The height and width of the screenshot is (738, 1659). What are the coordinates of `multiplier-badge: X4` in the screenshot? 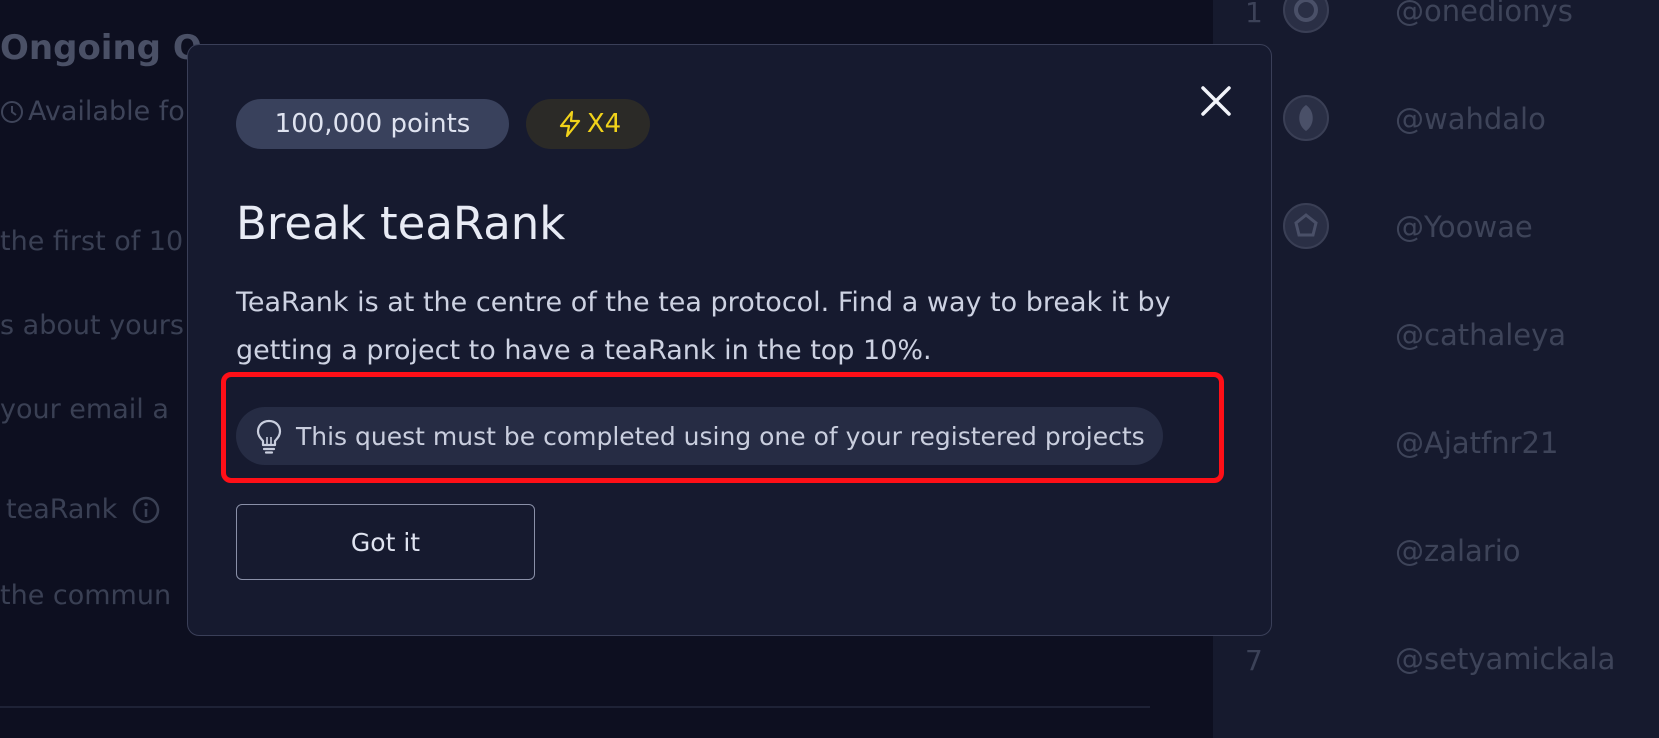 It's located at (588, 124).